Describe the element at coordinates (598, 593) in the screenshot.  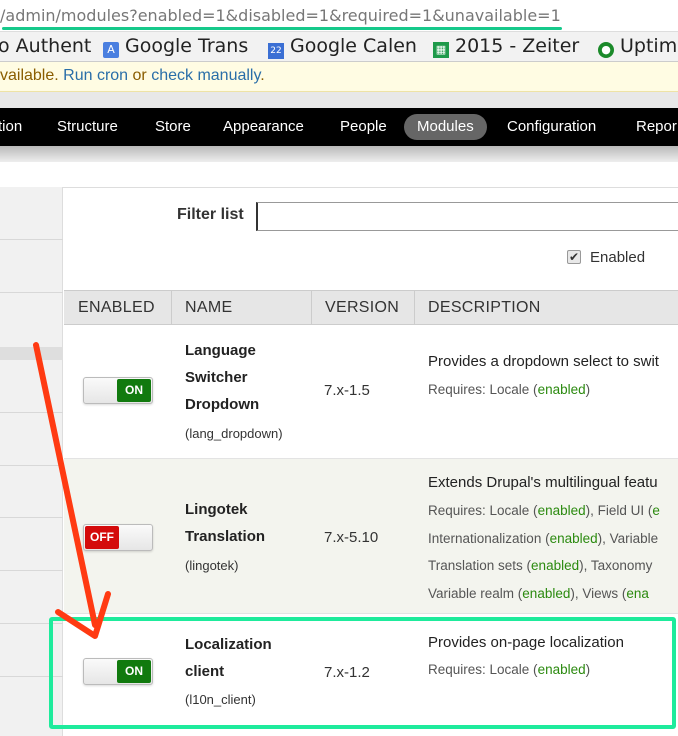
I see `requires-text: ), Views (` at that location.